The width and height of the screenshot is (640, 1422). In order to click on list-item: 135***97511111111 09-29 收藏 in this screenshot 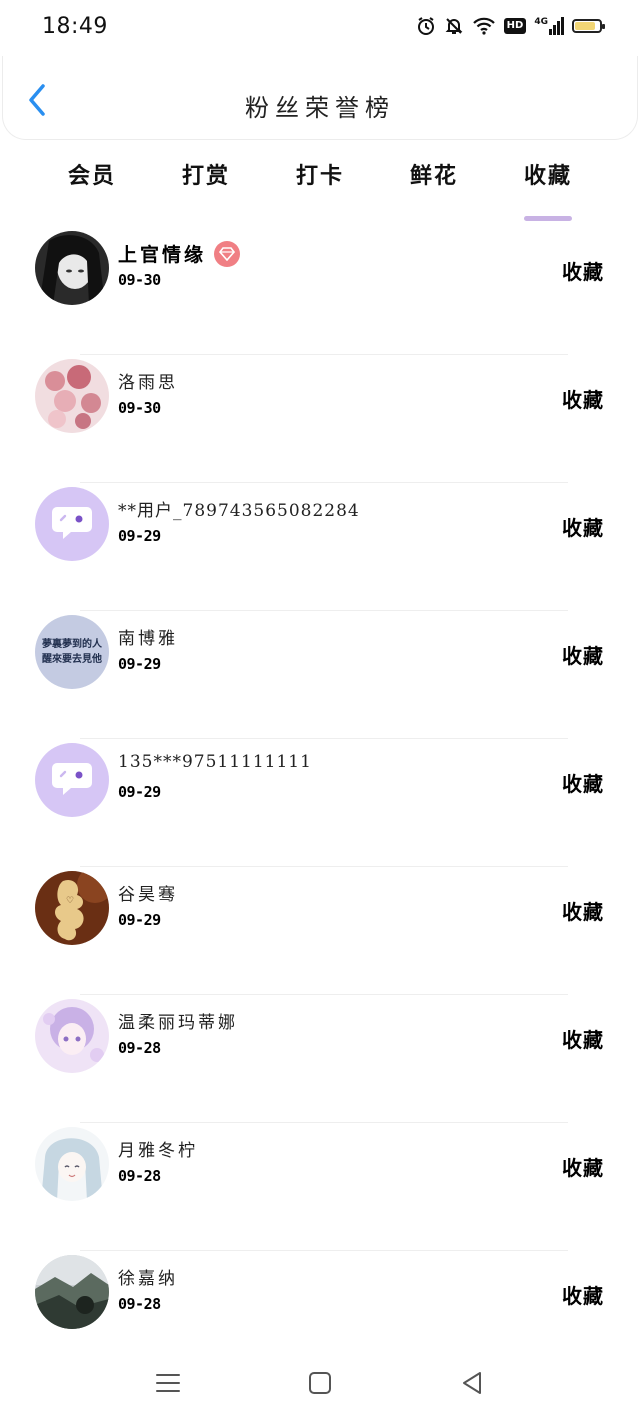, I will do `click(320, 802)`.